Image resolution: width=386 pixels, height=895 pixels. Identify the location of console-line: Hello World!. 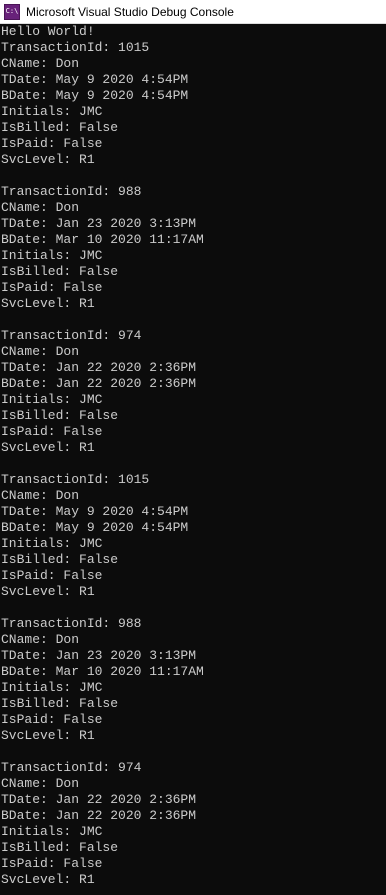
(48, 31).